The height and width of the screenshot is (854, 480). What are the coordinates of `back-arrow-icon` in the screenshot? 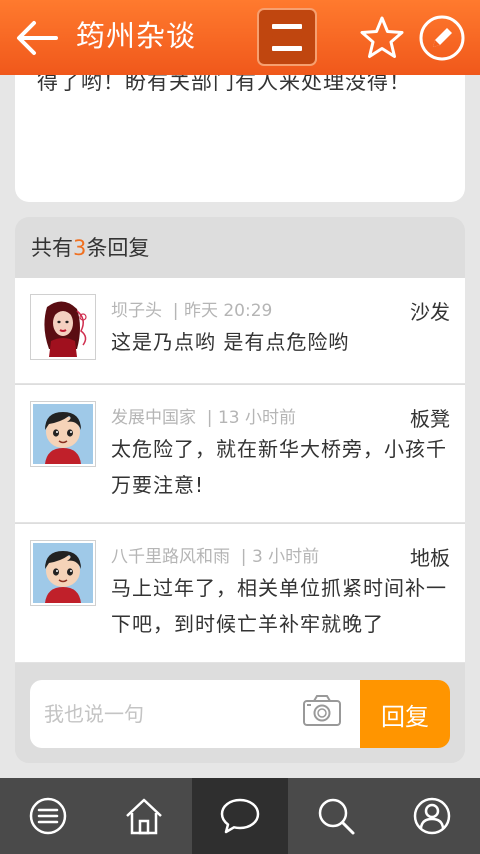 It's located at (37, 38).